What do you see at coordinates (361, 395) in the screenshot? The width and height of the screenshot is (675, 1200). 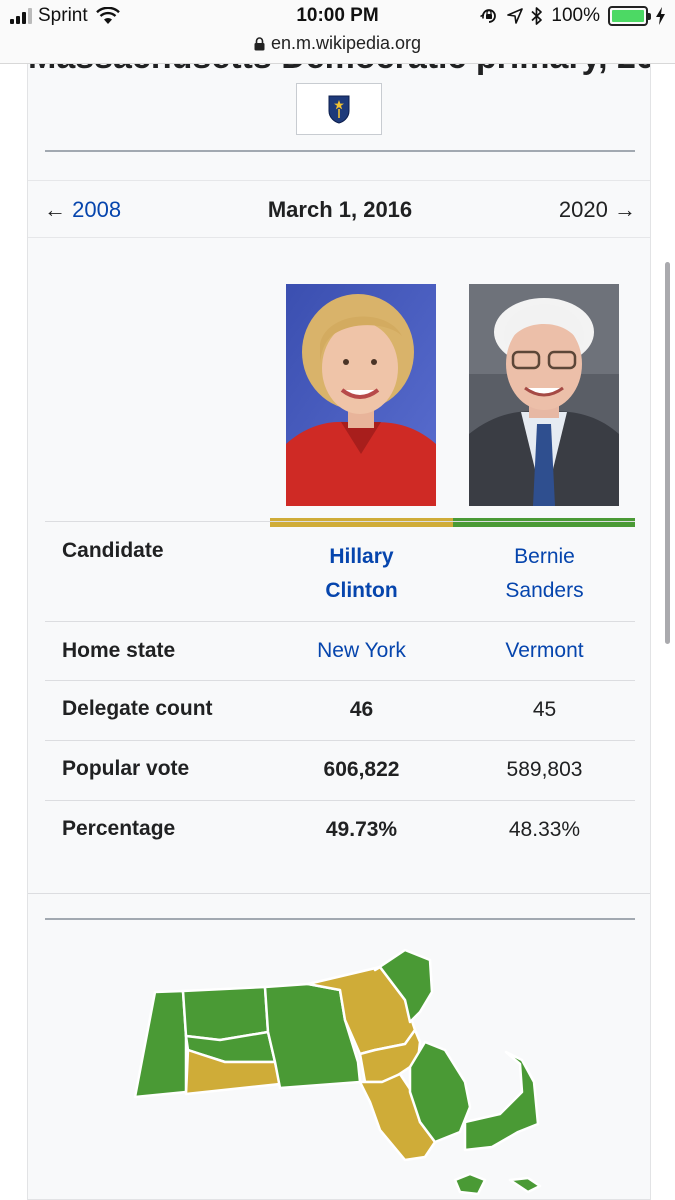 I see `clinton-photo` at bounding box center [361, 395].